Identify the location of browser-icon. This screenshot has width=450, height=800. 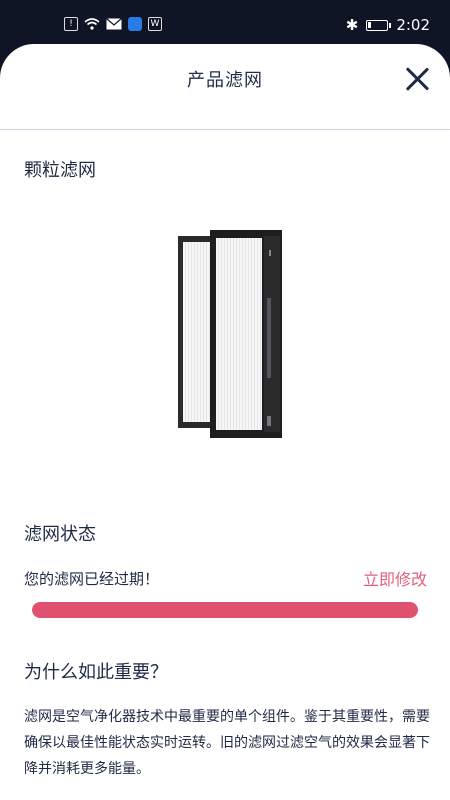
(135, 24).